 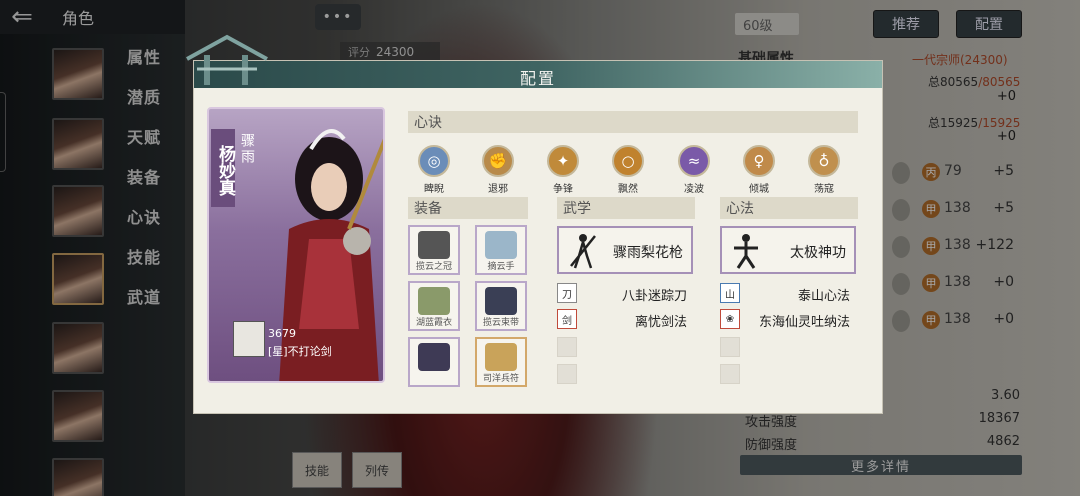 I want to click on wuxue-section-header: 武学, so click(x=626, y=208).